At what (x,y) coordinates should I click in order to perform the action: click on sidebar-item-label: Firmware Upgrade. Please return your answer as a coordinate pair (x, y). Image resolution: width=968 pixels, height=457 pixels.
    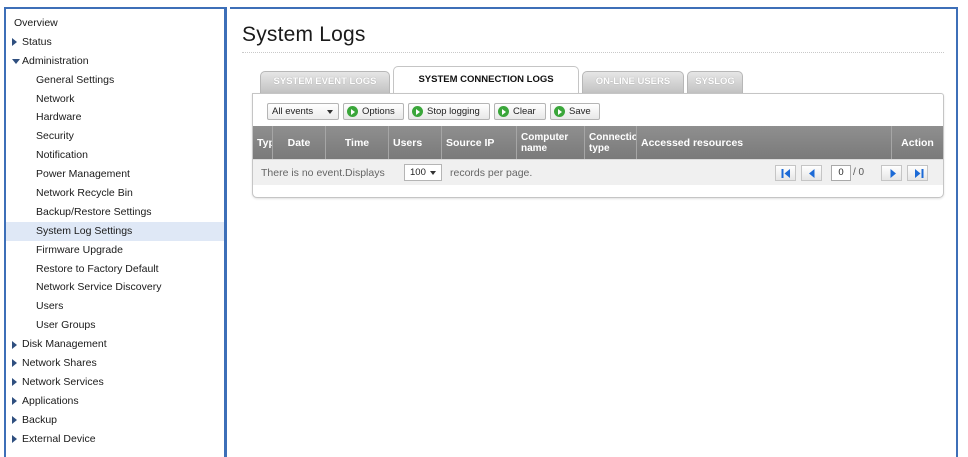
    Looking at the image, I should click on (79, 249).